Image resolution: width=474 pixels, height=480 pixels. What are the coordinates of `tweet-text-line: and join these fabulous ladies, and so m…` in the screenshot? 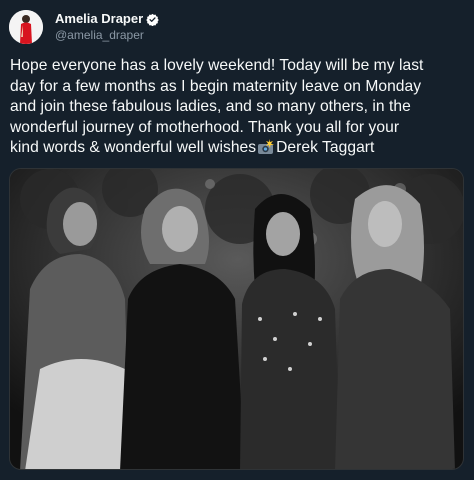 It's located at (210, 106).